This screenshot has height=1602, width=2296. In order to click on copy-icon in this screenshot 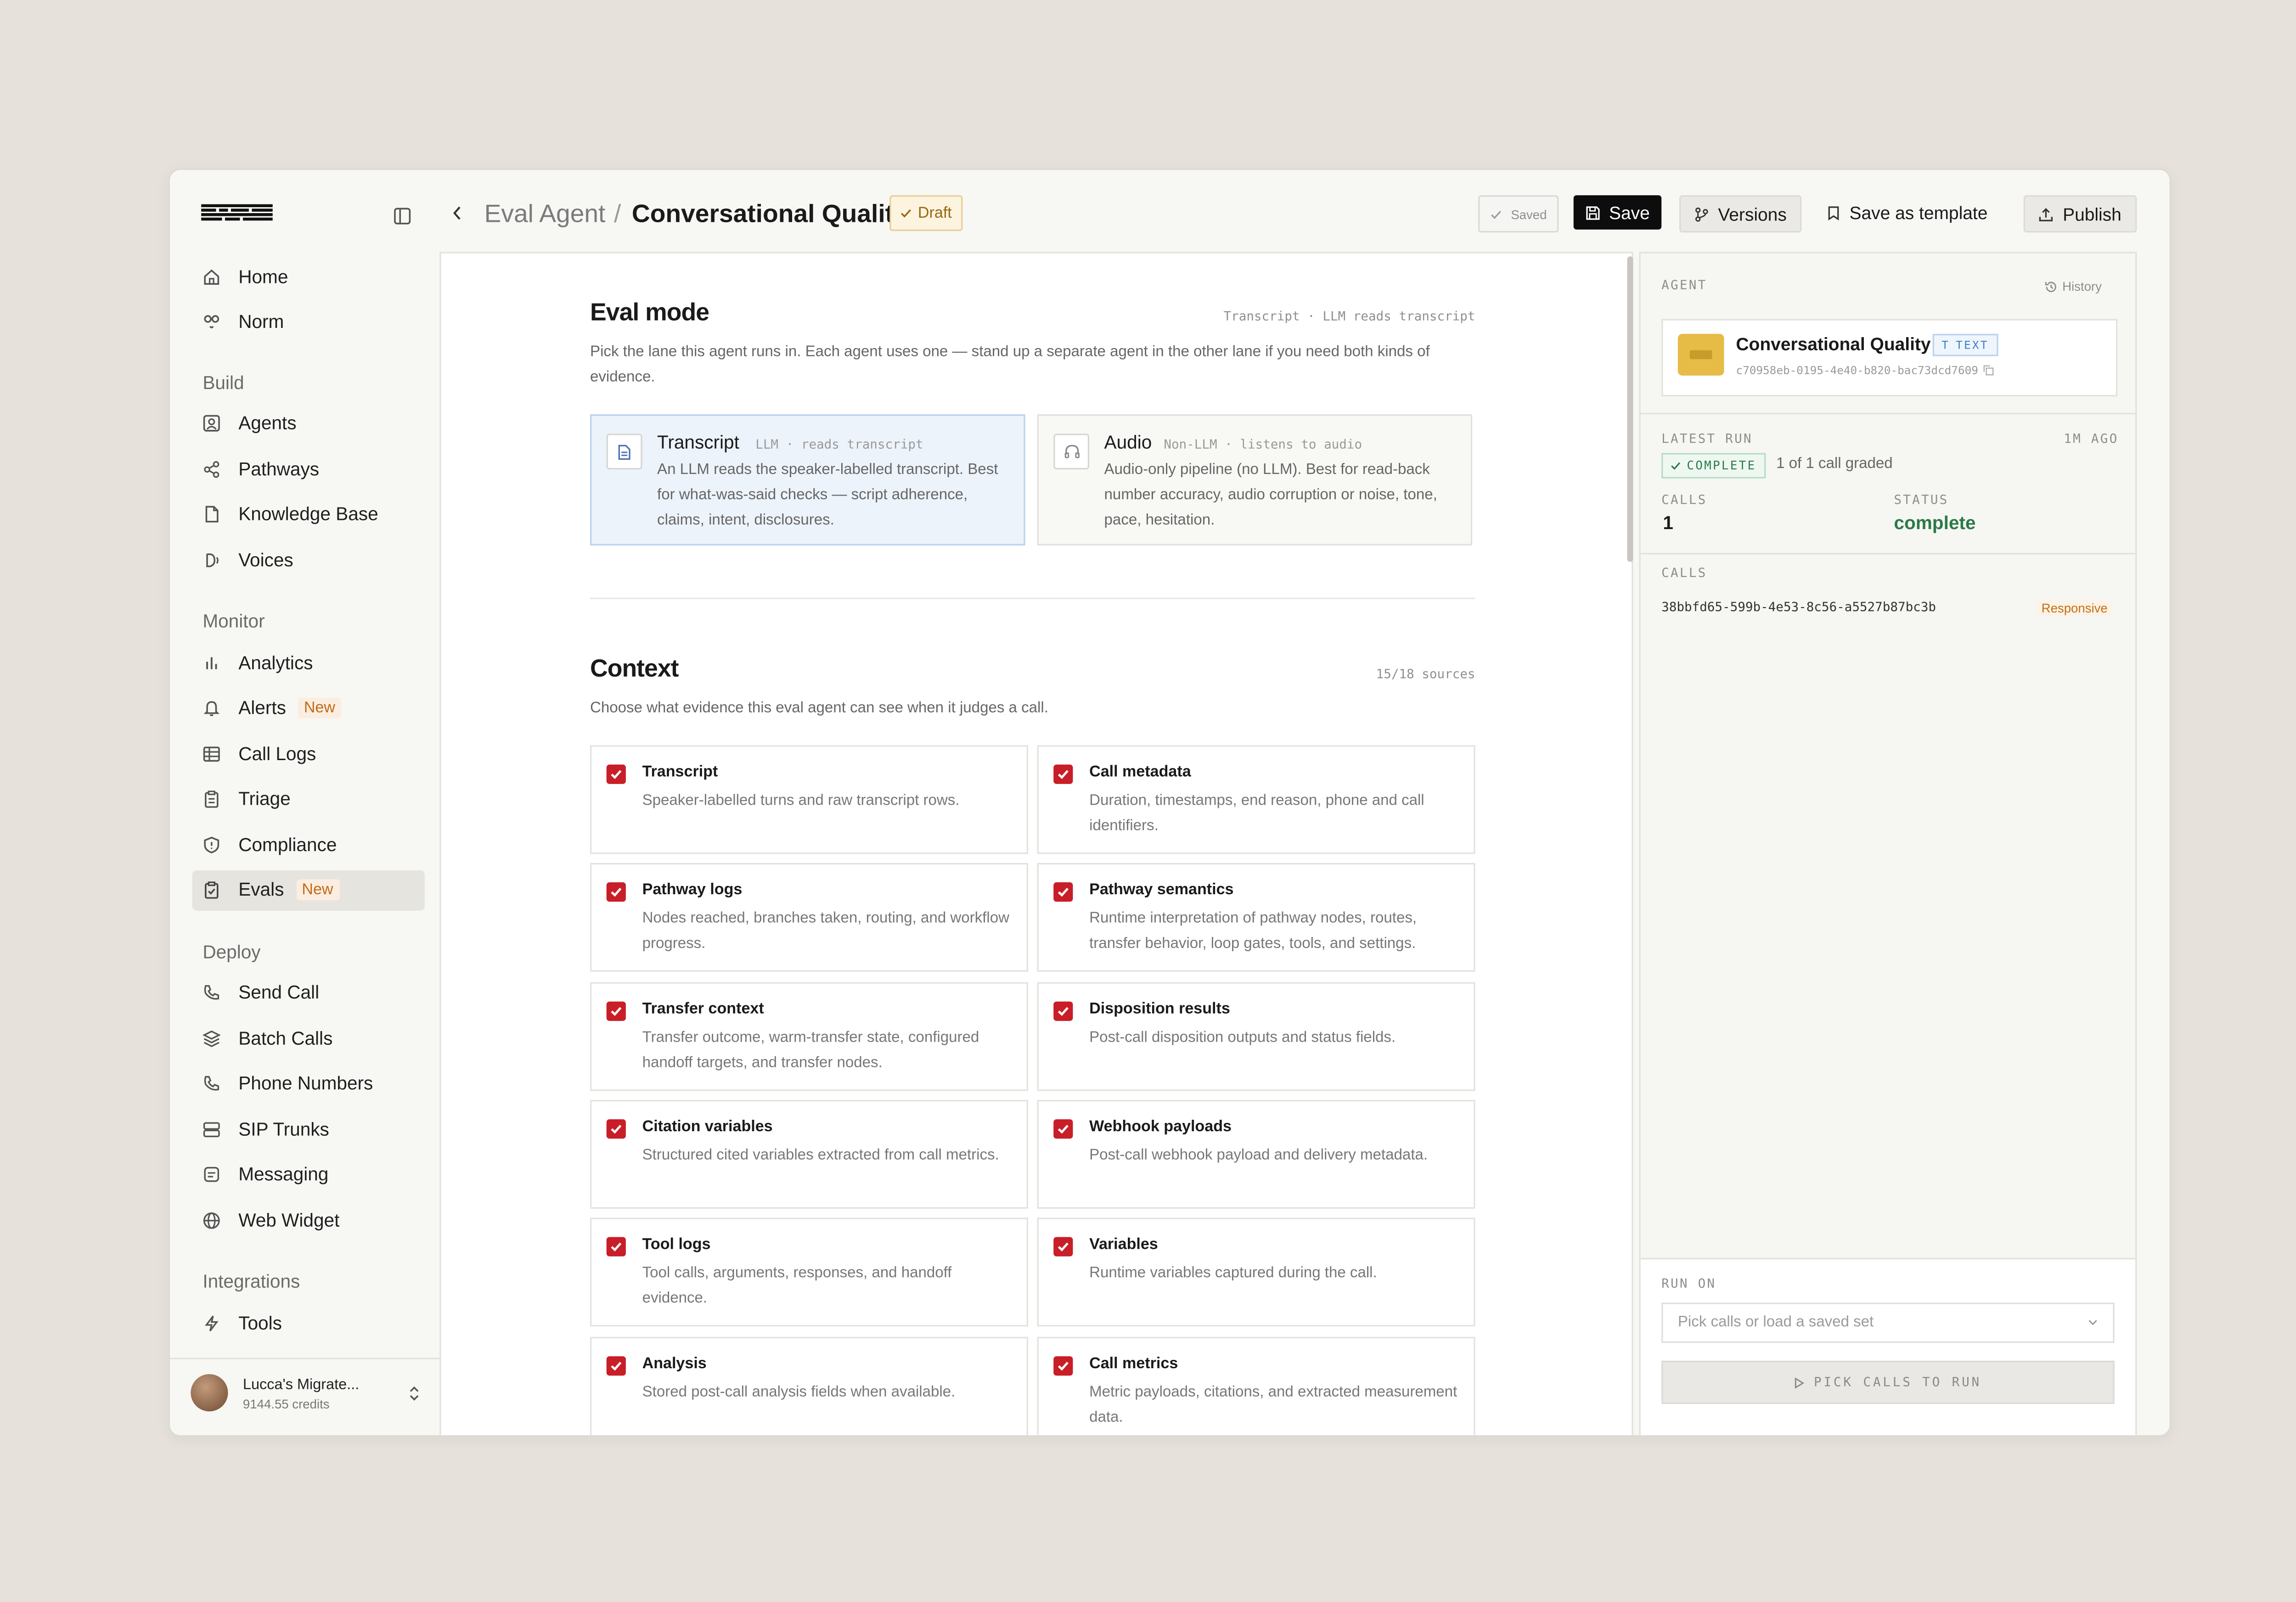, I will do `click(1988, 370)`.